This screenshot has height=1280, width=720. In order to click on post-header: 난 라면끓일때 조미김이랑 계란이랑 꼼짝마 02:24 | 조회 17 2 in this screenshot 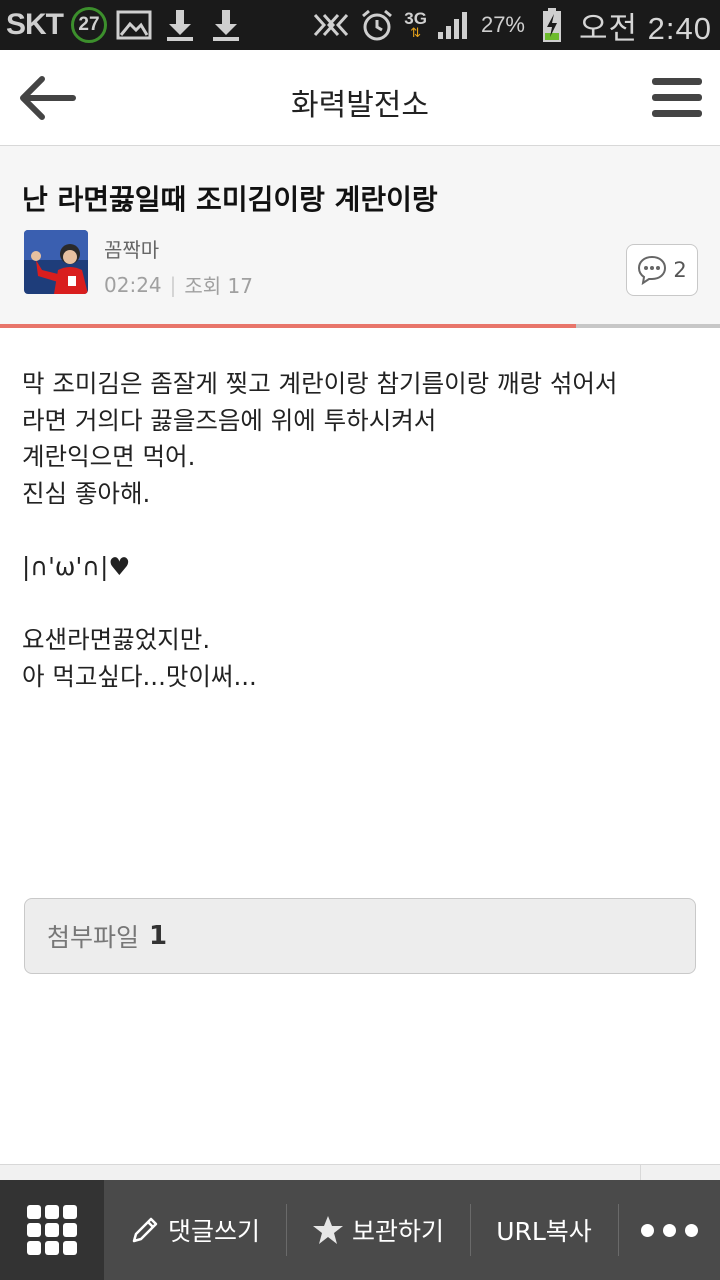, I will do `click(360, 235)`.